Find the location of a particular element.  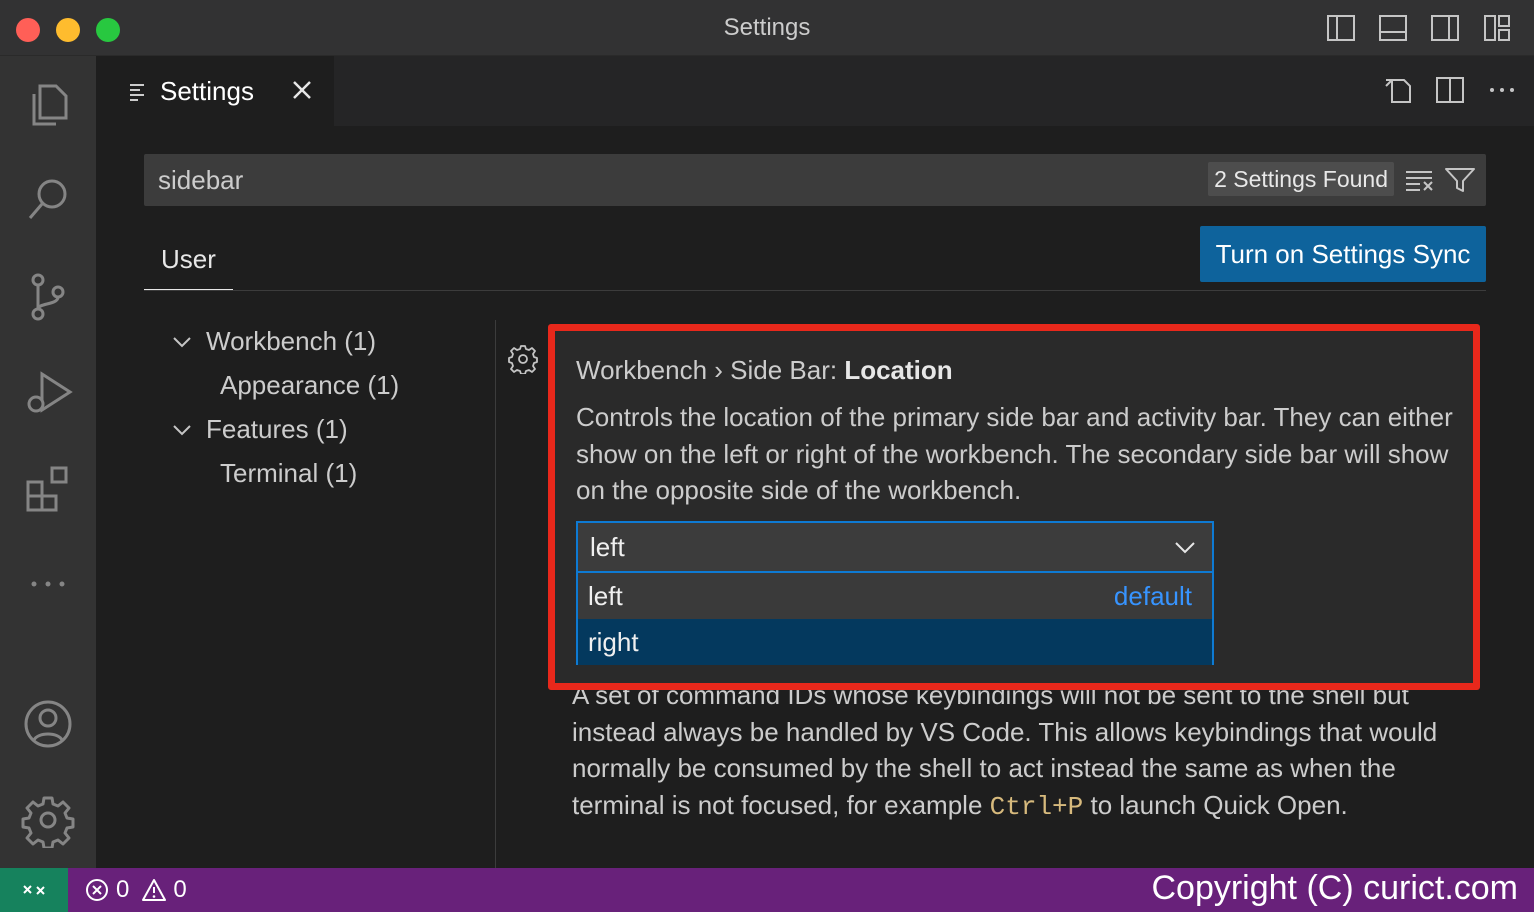

problems-indicator: 0 0 is located at coordinates (141, 890).